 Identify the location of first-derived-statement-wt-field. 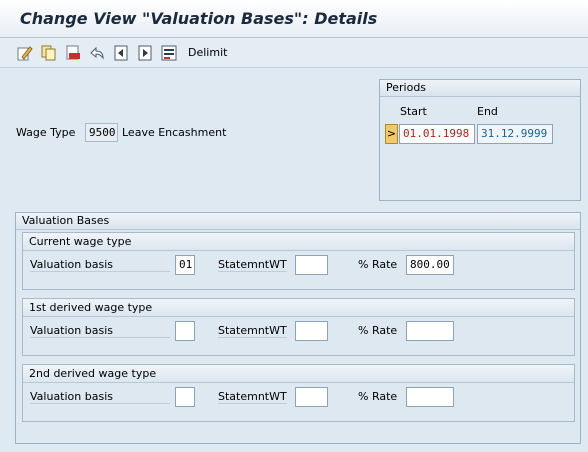
(311, 331).